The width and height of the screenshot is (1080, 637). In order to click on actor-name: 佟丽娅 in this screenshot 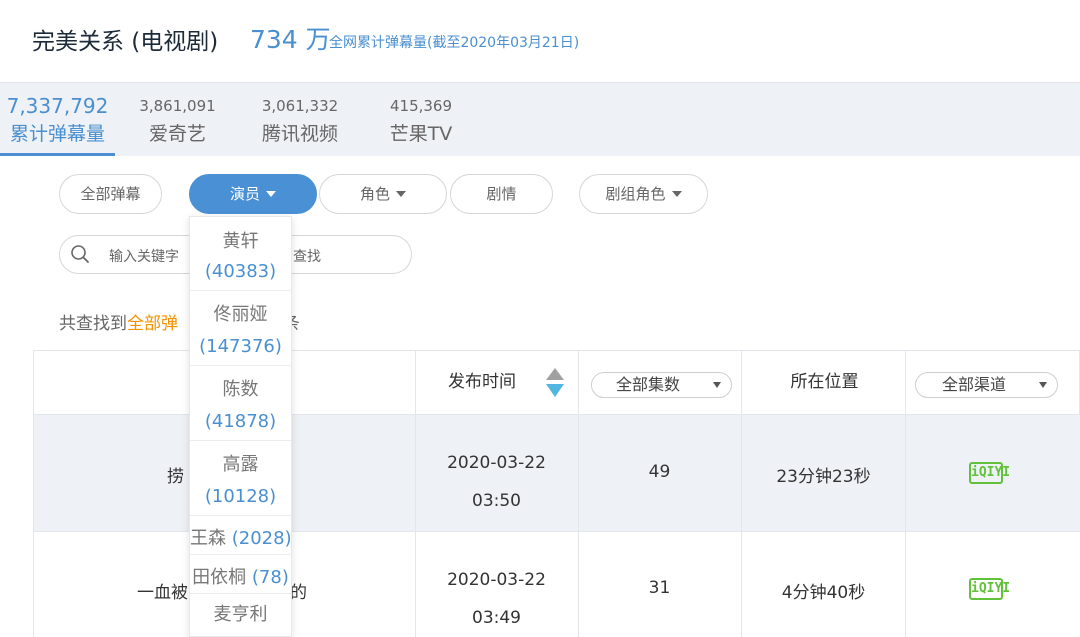, I will do `click(240, 314)`.